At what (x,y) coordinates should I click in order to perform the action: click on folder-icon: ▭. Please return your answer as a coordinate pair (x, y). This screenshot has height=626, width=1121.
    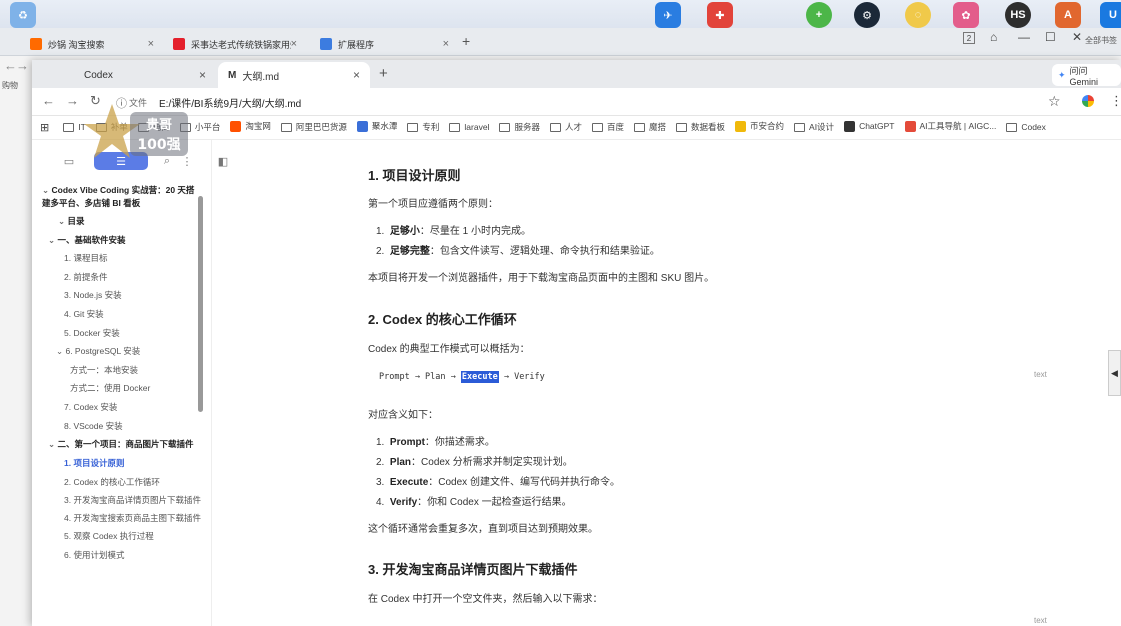
    Looking at the image, I should click on (69, 161).